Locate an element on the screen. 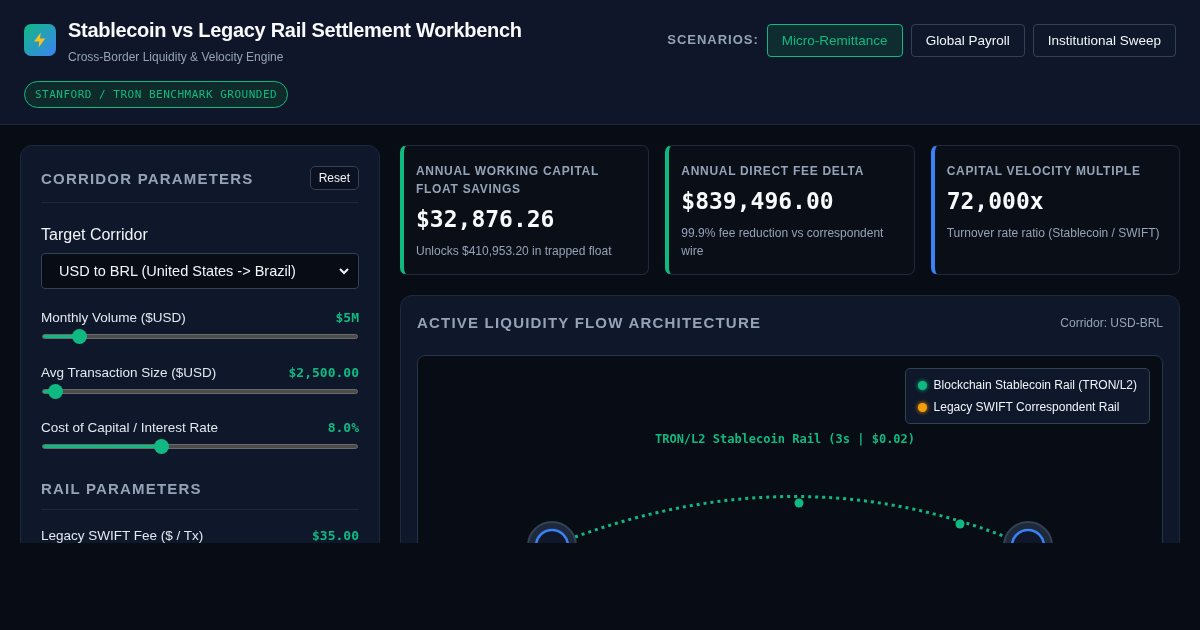 The width and height of the screenshot is (1200, 630). slider-label: Cost of Capital / Interest Rate is located at coordinates (130, 427).